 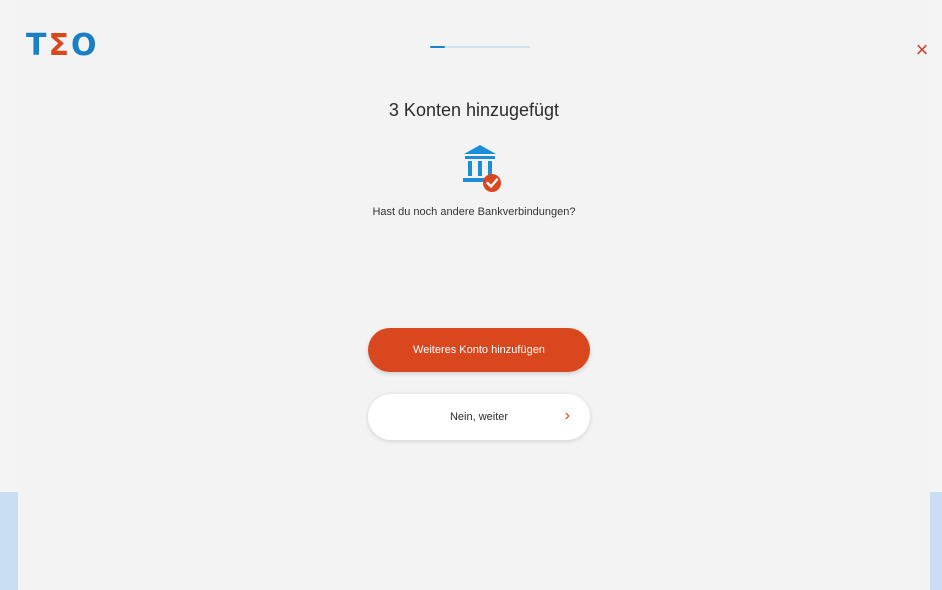 What do you see at coordinates (567, 415) in the screenshot?
I see `chevron-right-icon: ›` at bounding box center [567, 415].